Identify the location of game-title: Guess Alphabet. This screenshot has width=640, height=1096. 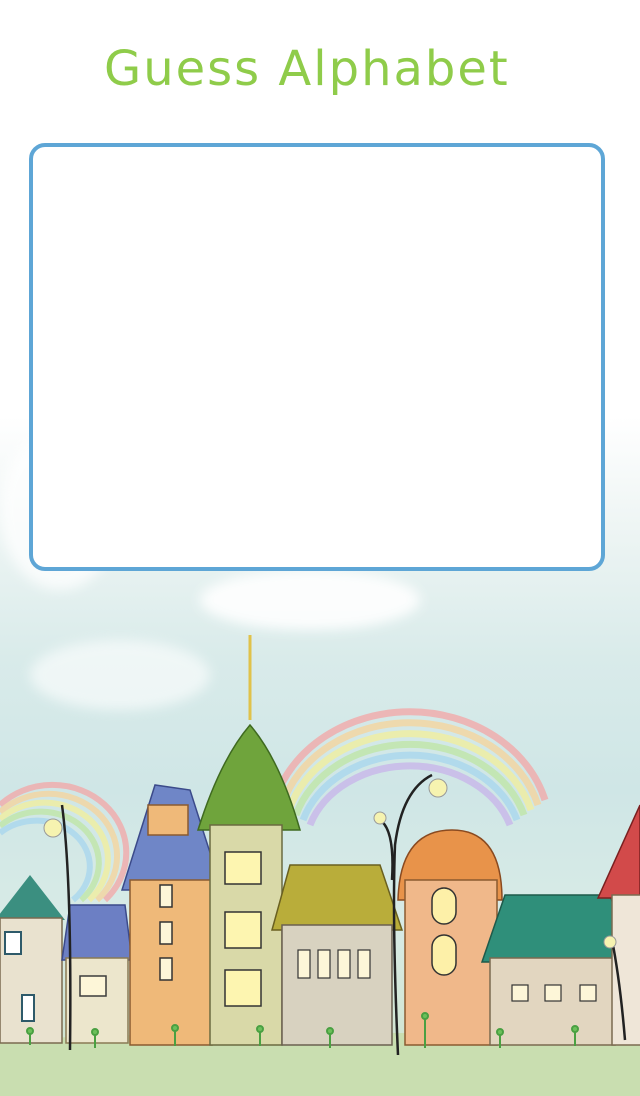
(307, 69).